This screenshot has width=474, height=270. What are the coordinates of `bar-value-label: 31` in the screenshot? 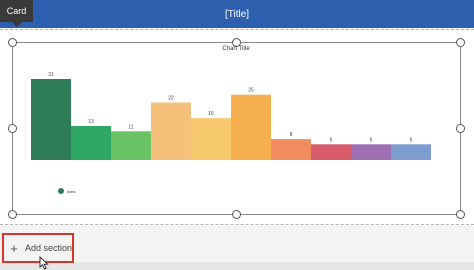 It's located at (51, 75).